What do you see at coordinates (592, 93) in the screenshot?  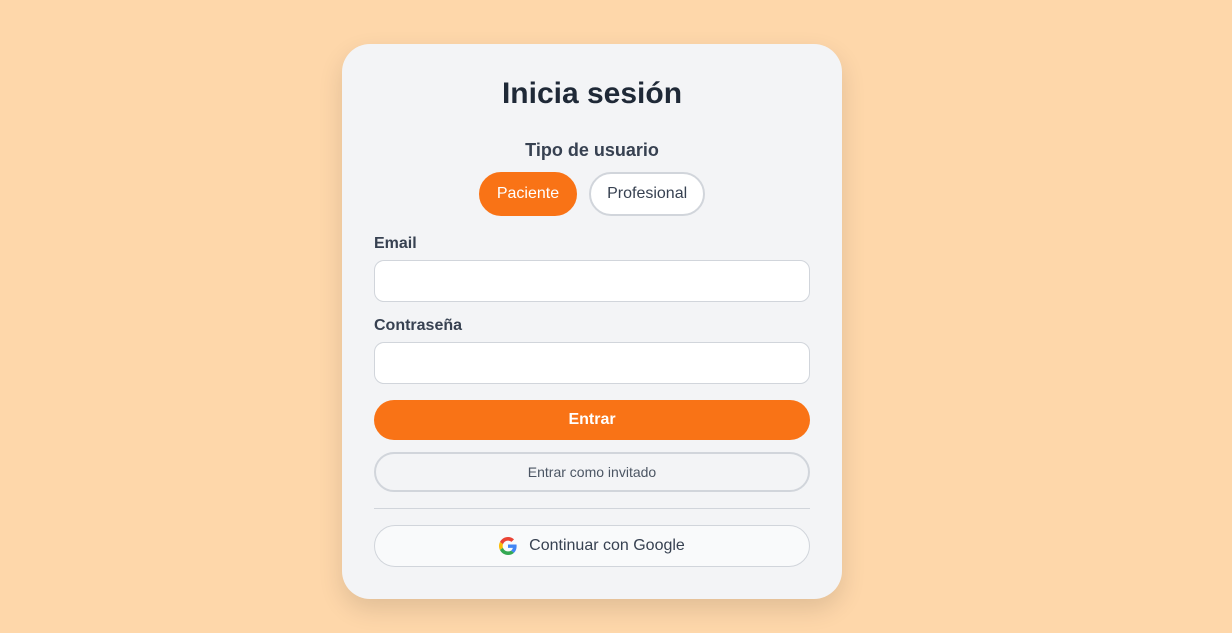 I see `page-title: Inicia sesión` at bounding box center [592, 93].